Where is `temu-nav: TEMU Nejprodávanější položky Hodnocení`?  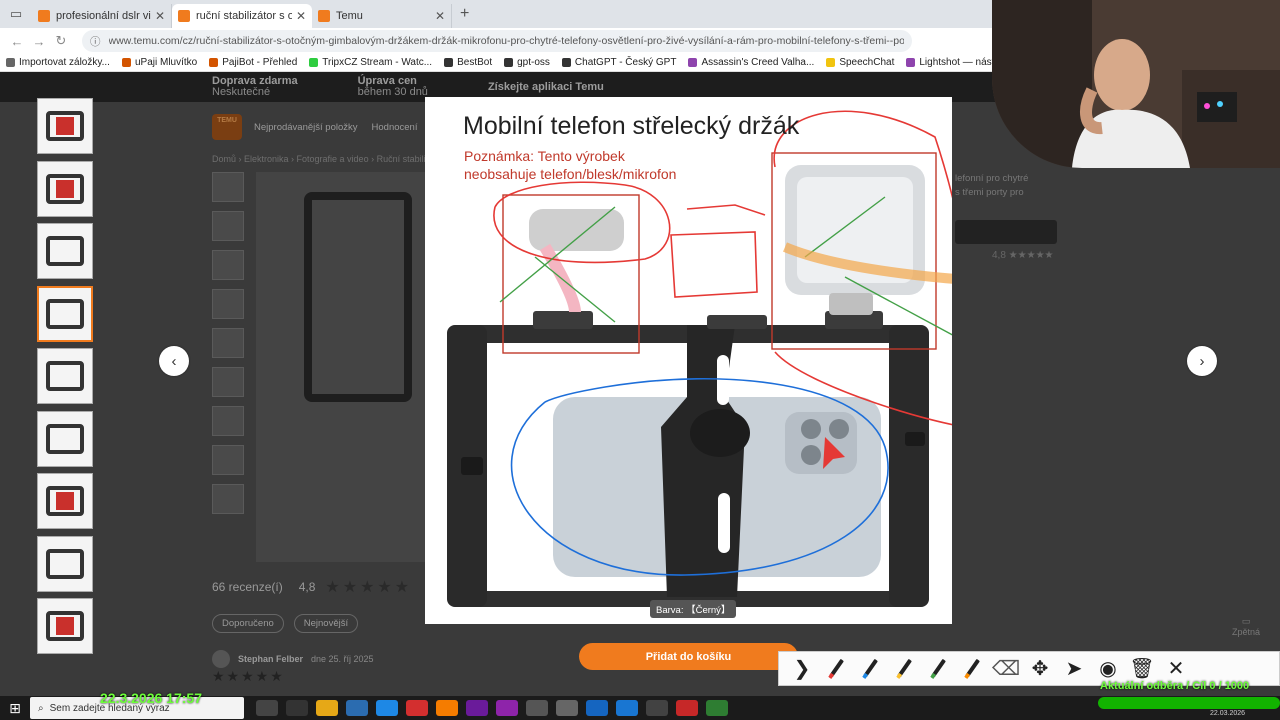
temu-nav: TEMU Nejprodávanější položky Hodnocení is located at coordinates (314, 127).